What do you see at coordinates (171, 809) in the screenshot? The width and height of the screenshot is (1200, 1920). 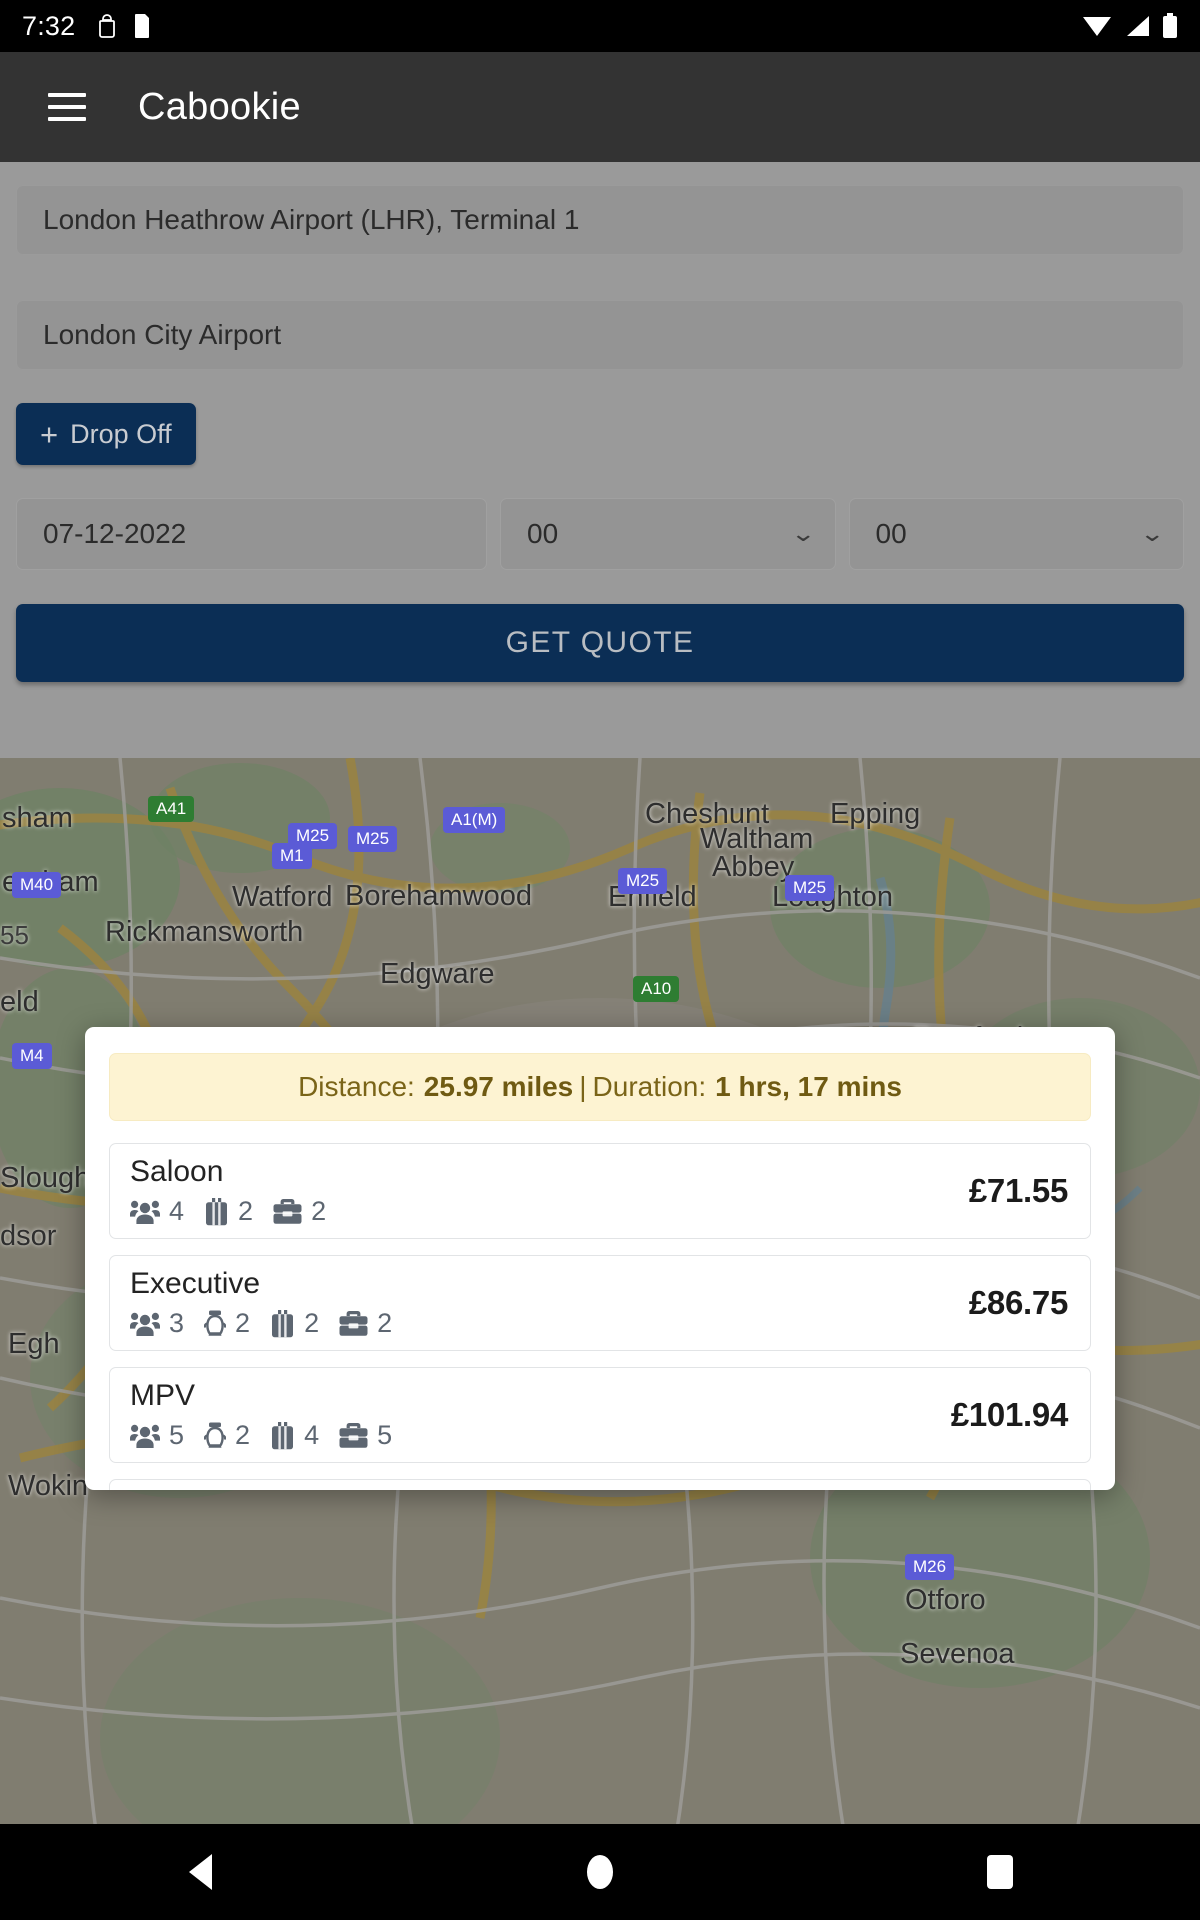 I see `map-road-badge: A41` at bounding box center [171, 809].